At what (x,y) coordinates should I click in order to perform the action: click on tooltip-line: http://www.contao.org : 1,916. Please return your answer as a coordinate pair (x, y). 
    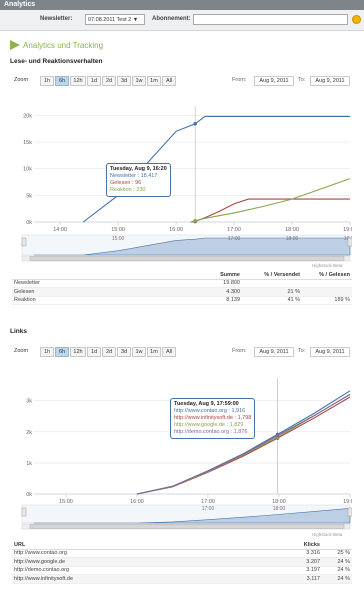
    Looking at the image, I should click on (210, 411).